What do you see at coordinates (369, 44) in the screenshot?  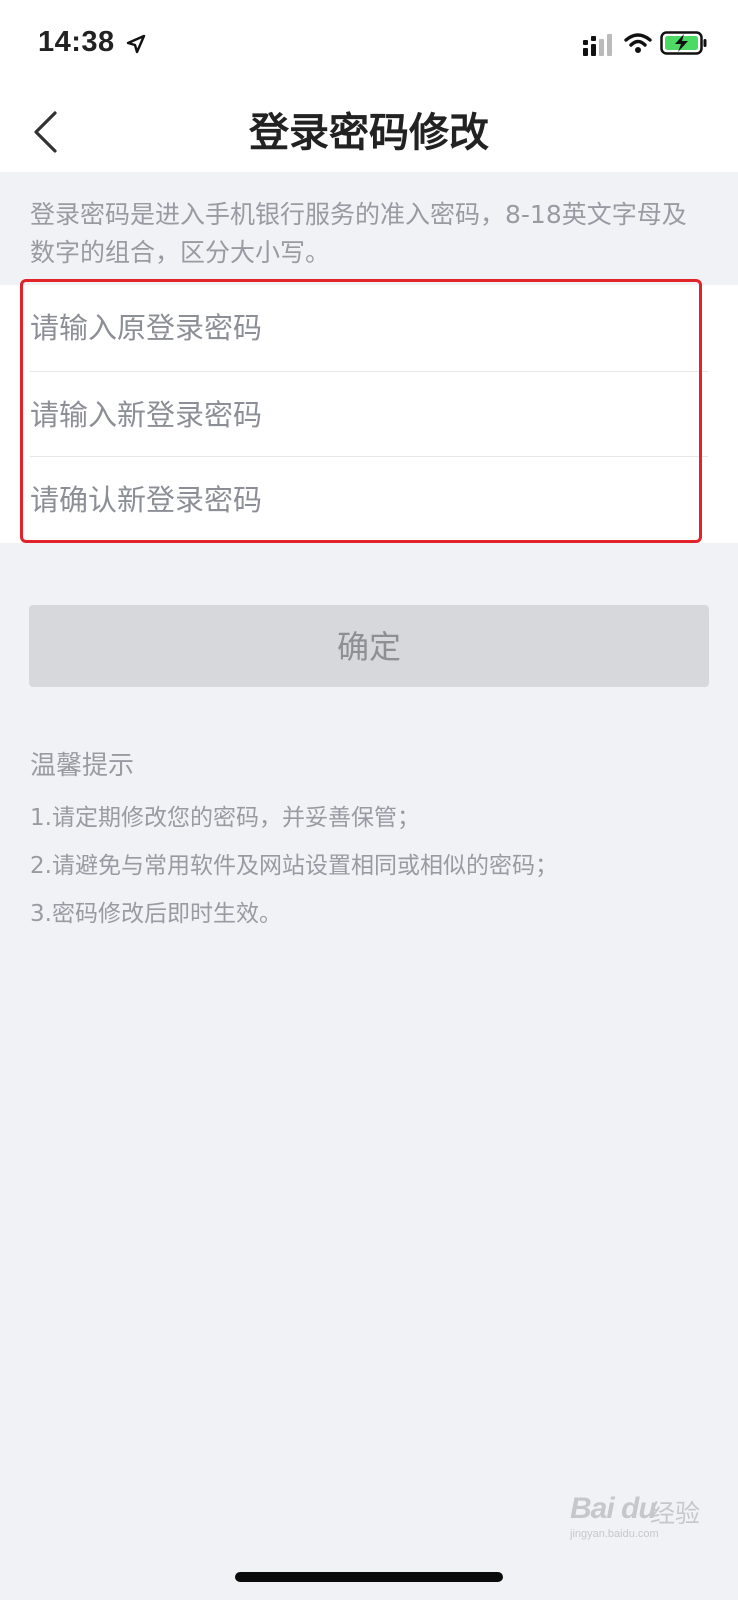 I see `status-bar: 14:38` at bounding box center [369, 44].